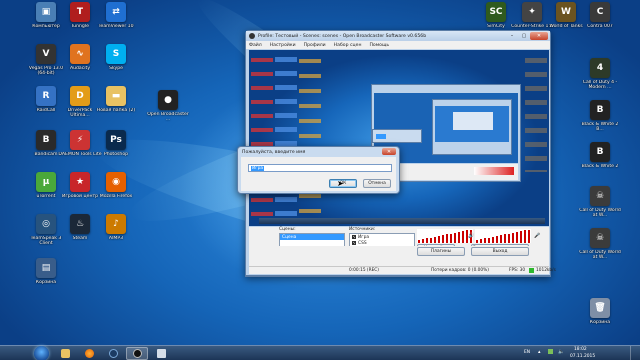 This screenshot has height=360, width=640. Describe the element at coordinates (600, 110) in the screenshot. I see `blackwhite2a-icon: B` at that location.